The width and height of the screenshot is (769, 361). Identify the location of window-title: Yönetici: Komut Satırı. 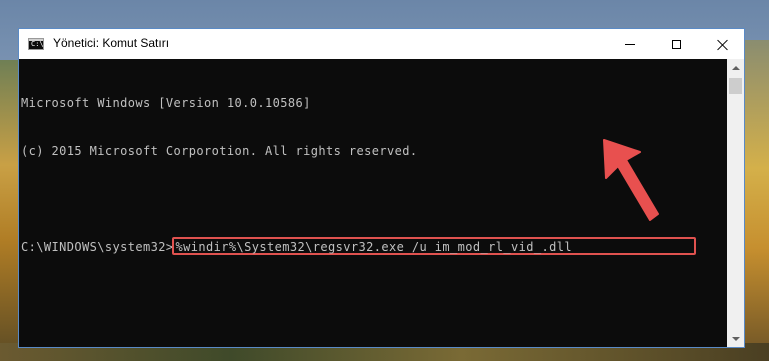
(111, 43).